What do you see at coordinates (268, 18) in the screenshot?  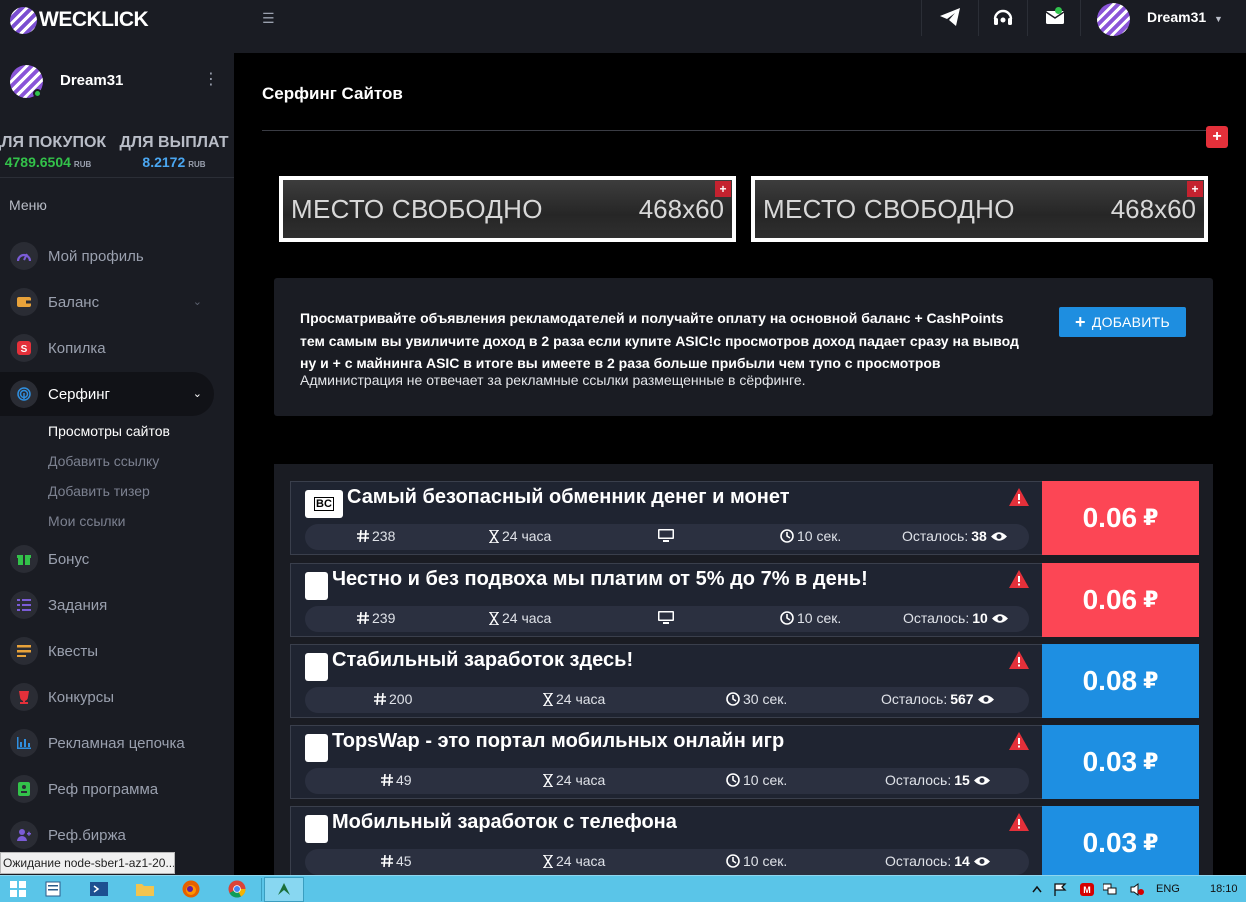 I see `hamburger-icon: ☰` at bounding box center [268, 18].